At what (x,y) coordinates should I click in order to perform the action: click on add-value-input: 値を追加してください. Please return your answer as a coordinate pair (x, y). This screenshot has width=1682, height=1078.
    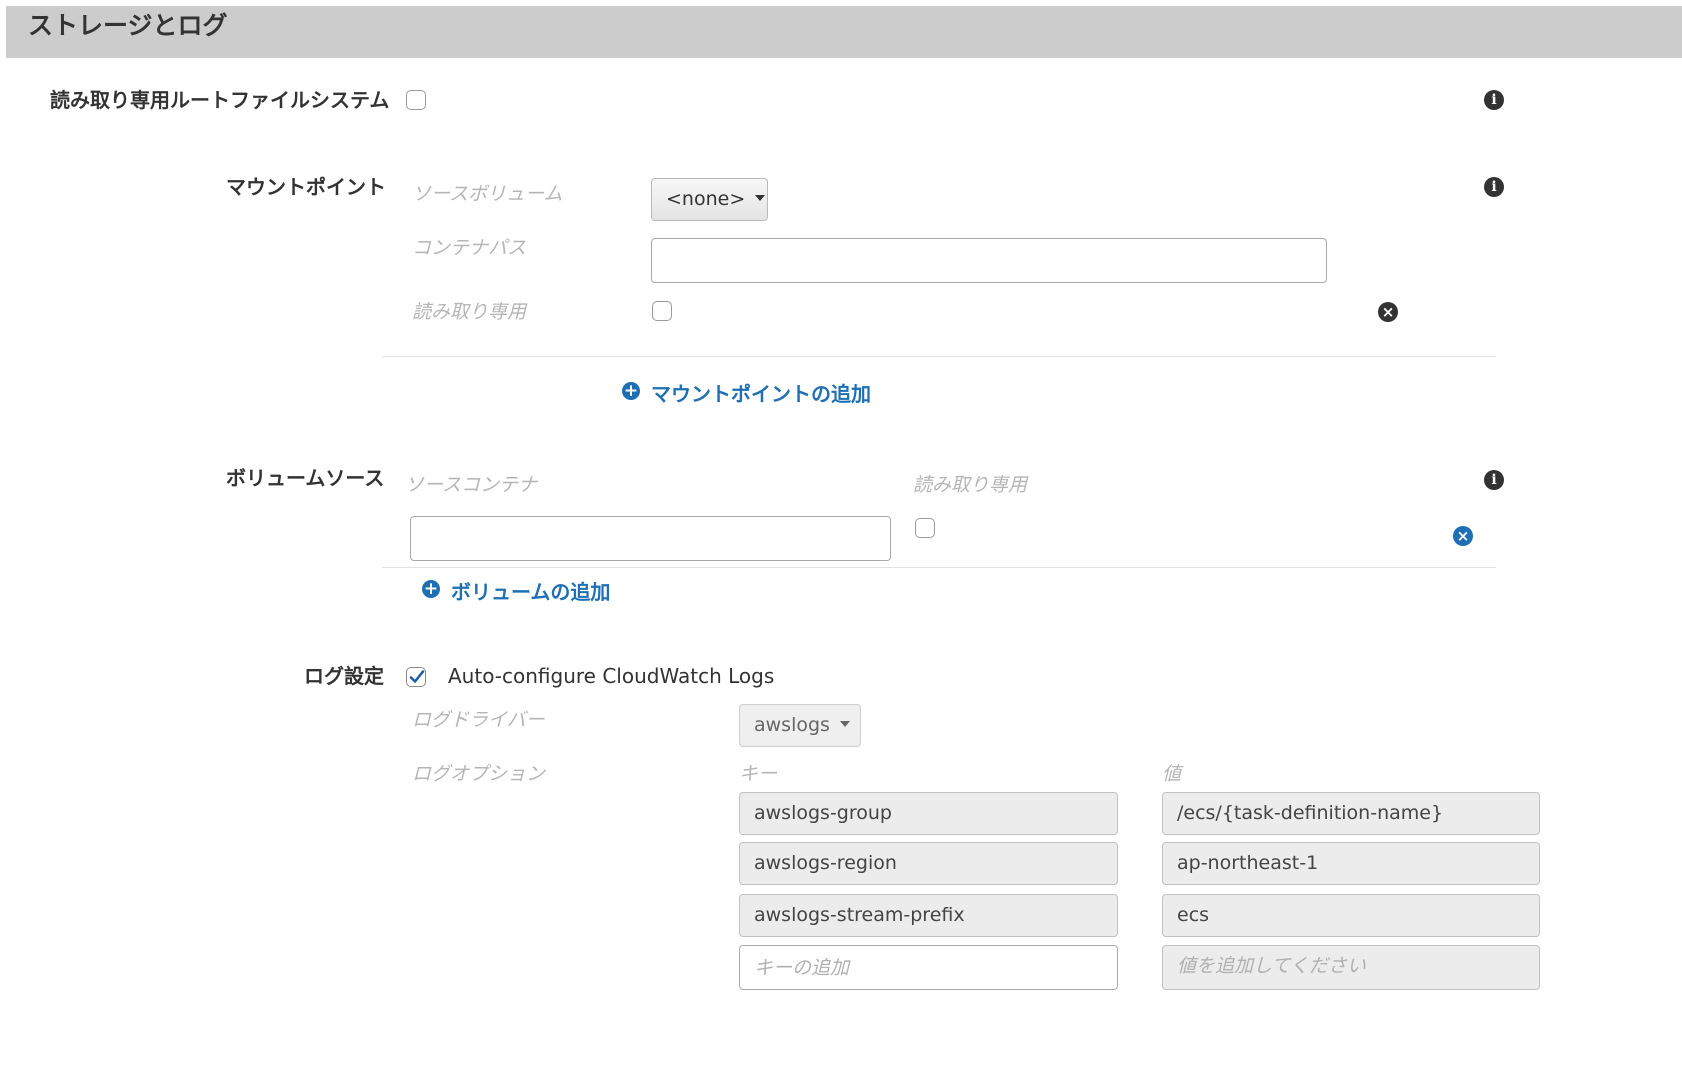
    Looking at the image, I should click on (1351, 967).